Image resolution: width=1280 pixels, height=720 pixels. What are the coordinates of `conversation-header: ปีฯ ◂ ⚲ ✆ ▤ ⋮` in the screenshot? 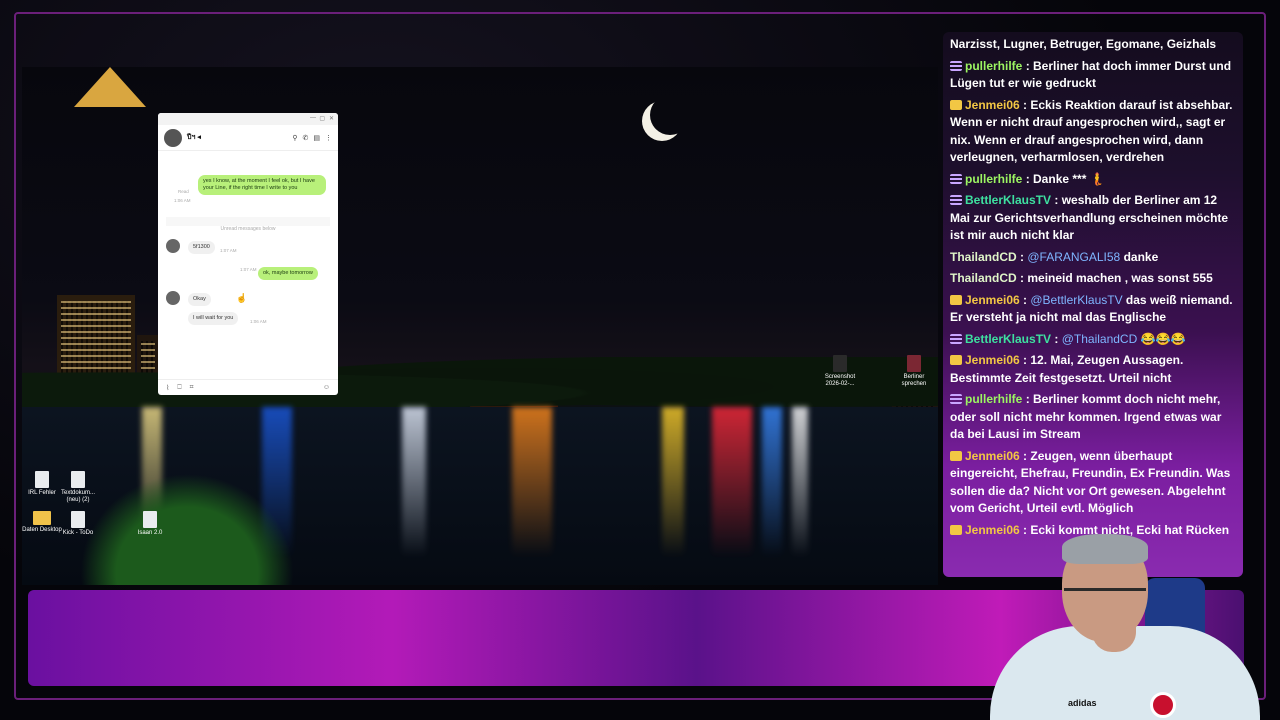 It's located at (248, 138).